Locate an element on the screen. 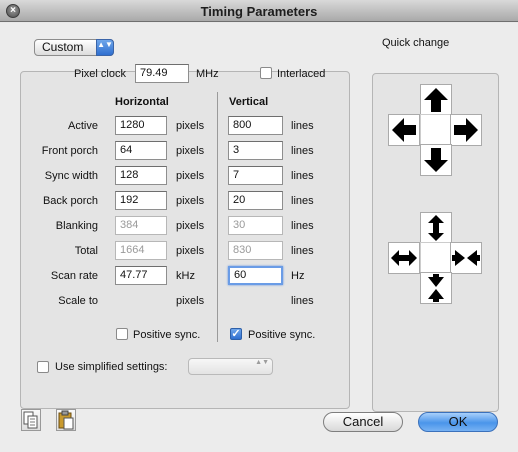 This screenshot has width=518, height=452. arrow-up-icon is located at coordinates (436, 100).